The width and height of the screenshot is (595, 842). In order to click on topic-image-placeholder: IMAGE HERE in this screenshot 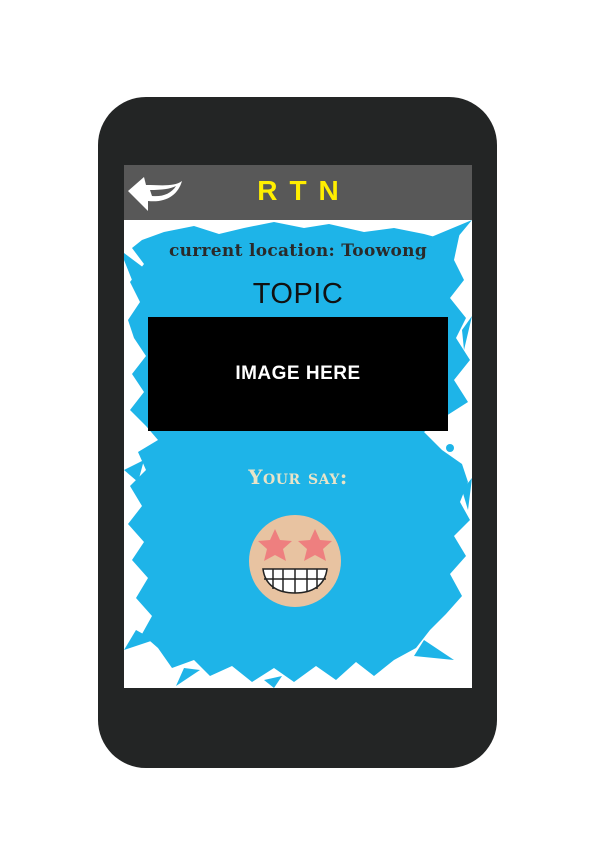, I will do `click(298, 374)`.